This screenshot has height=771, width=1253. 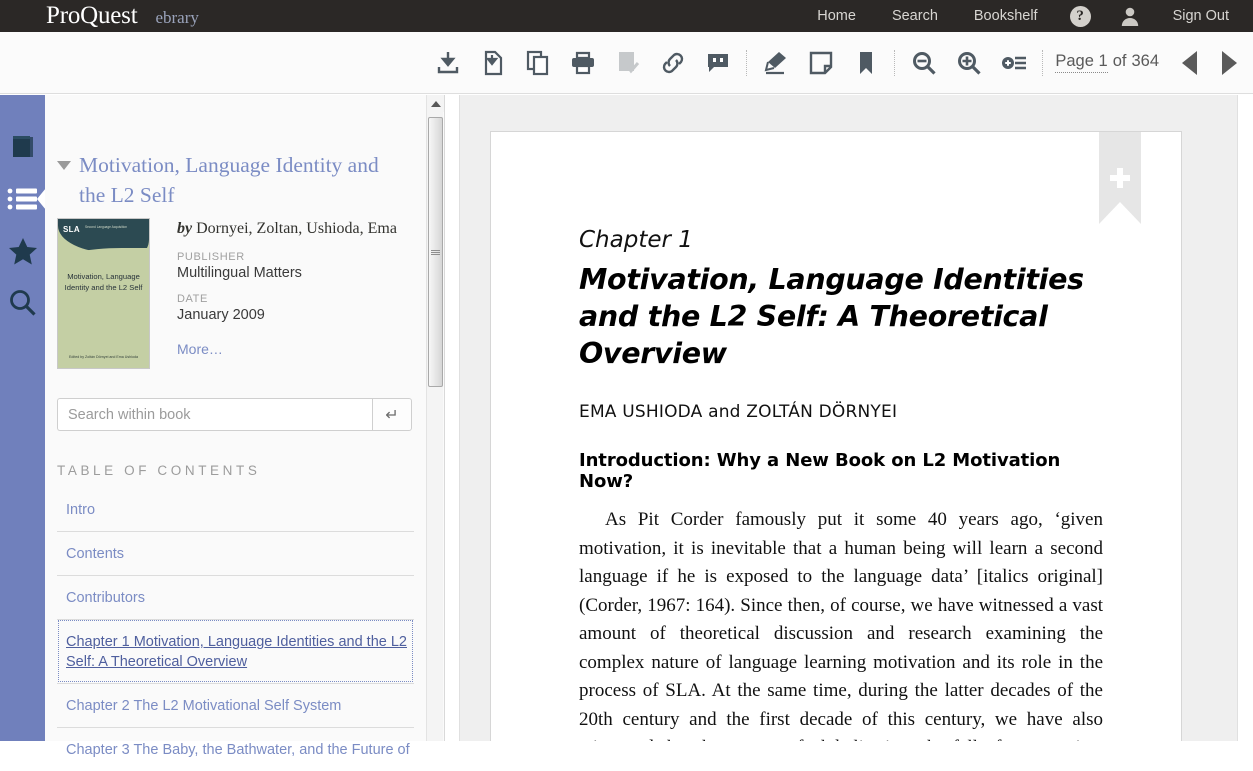 What do you see at coordinates (177, 17) in the screenshot?
I see `ebrary-label: ebrary` at bounding box center [177, 17].